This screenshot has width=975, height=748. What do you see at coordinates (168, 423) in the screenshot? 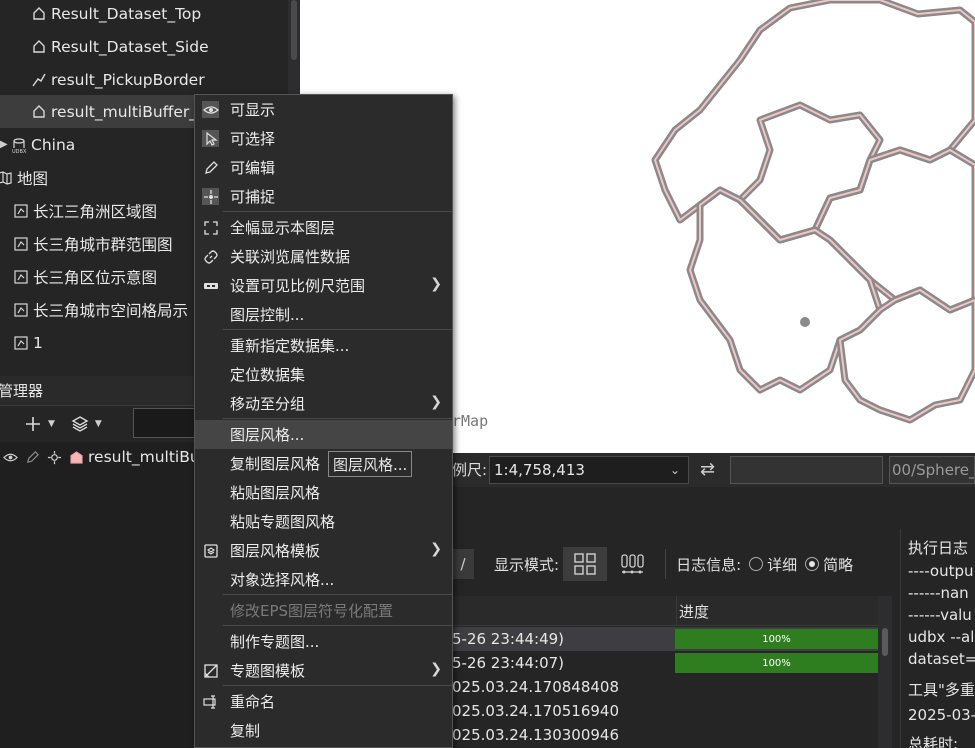
I see `layer-search-input` at bounding box center [168, 423].